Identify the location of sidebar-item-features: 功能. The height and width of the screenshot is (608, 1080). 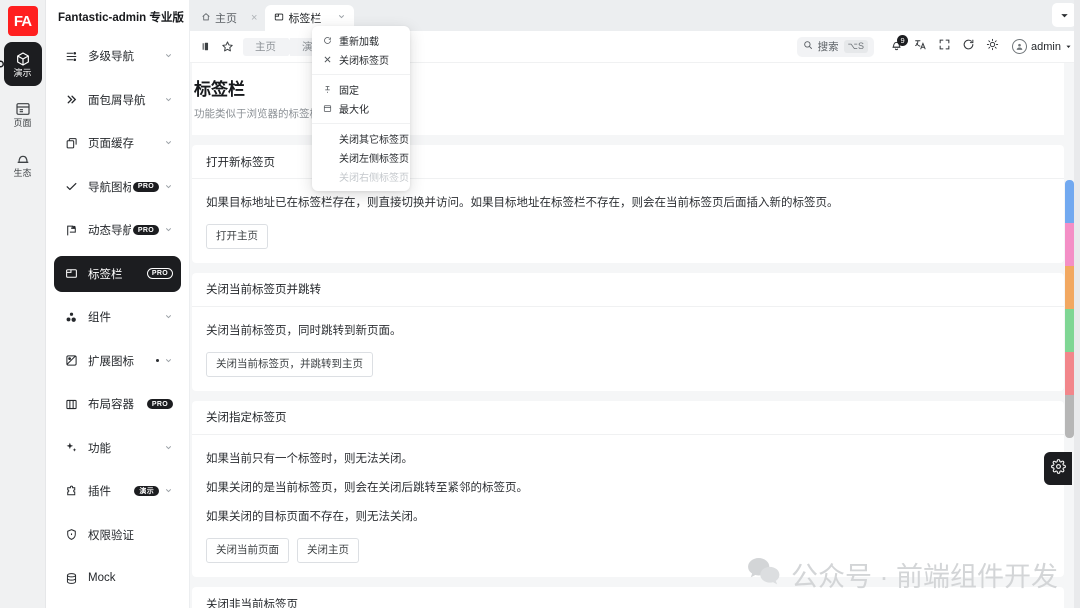
(117, 448).